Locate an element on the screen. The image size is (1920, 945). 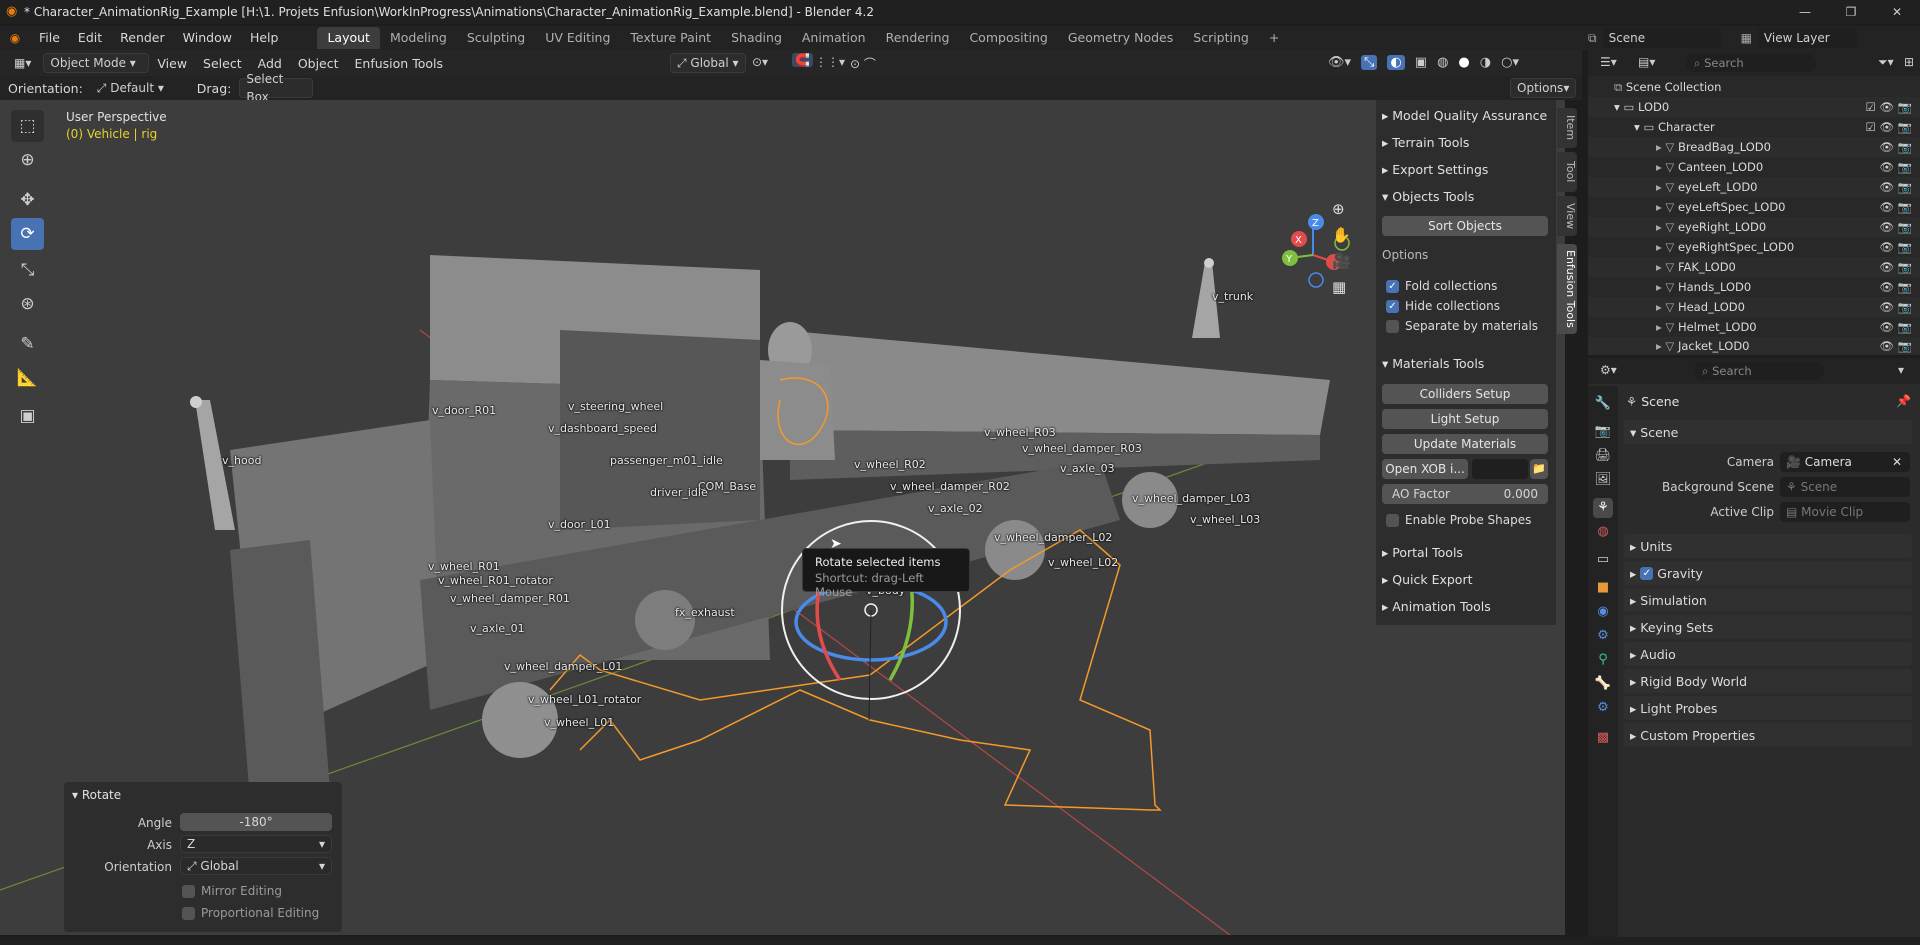
menu-select: Select is located at coordinates (222, 63).